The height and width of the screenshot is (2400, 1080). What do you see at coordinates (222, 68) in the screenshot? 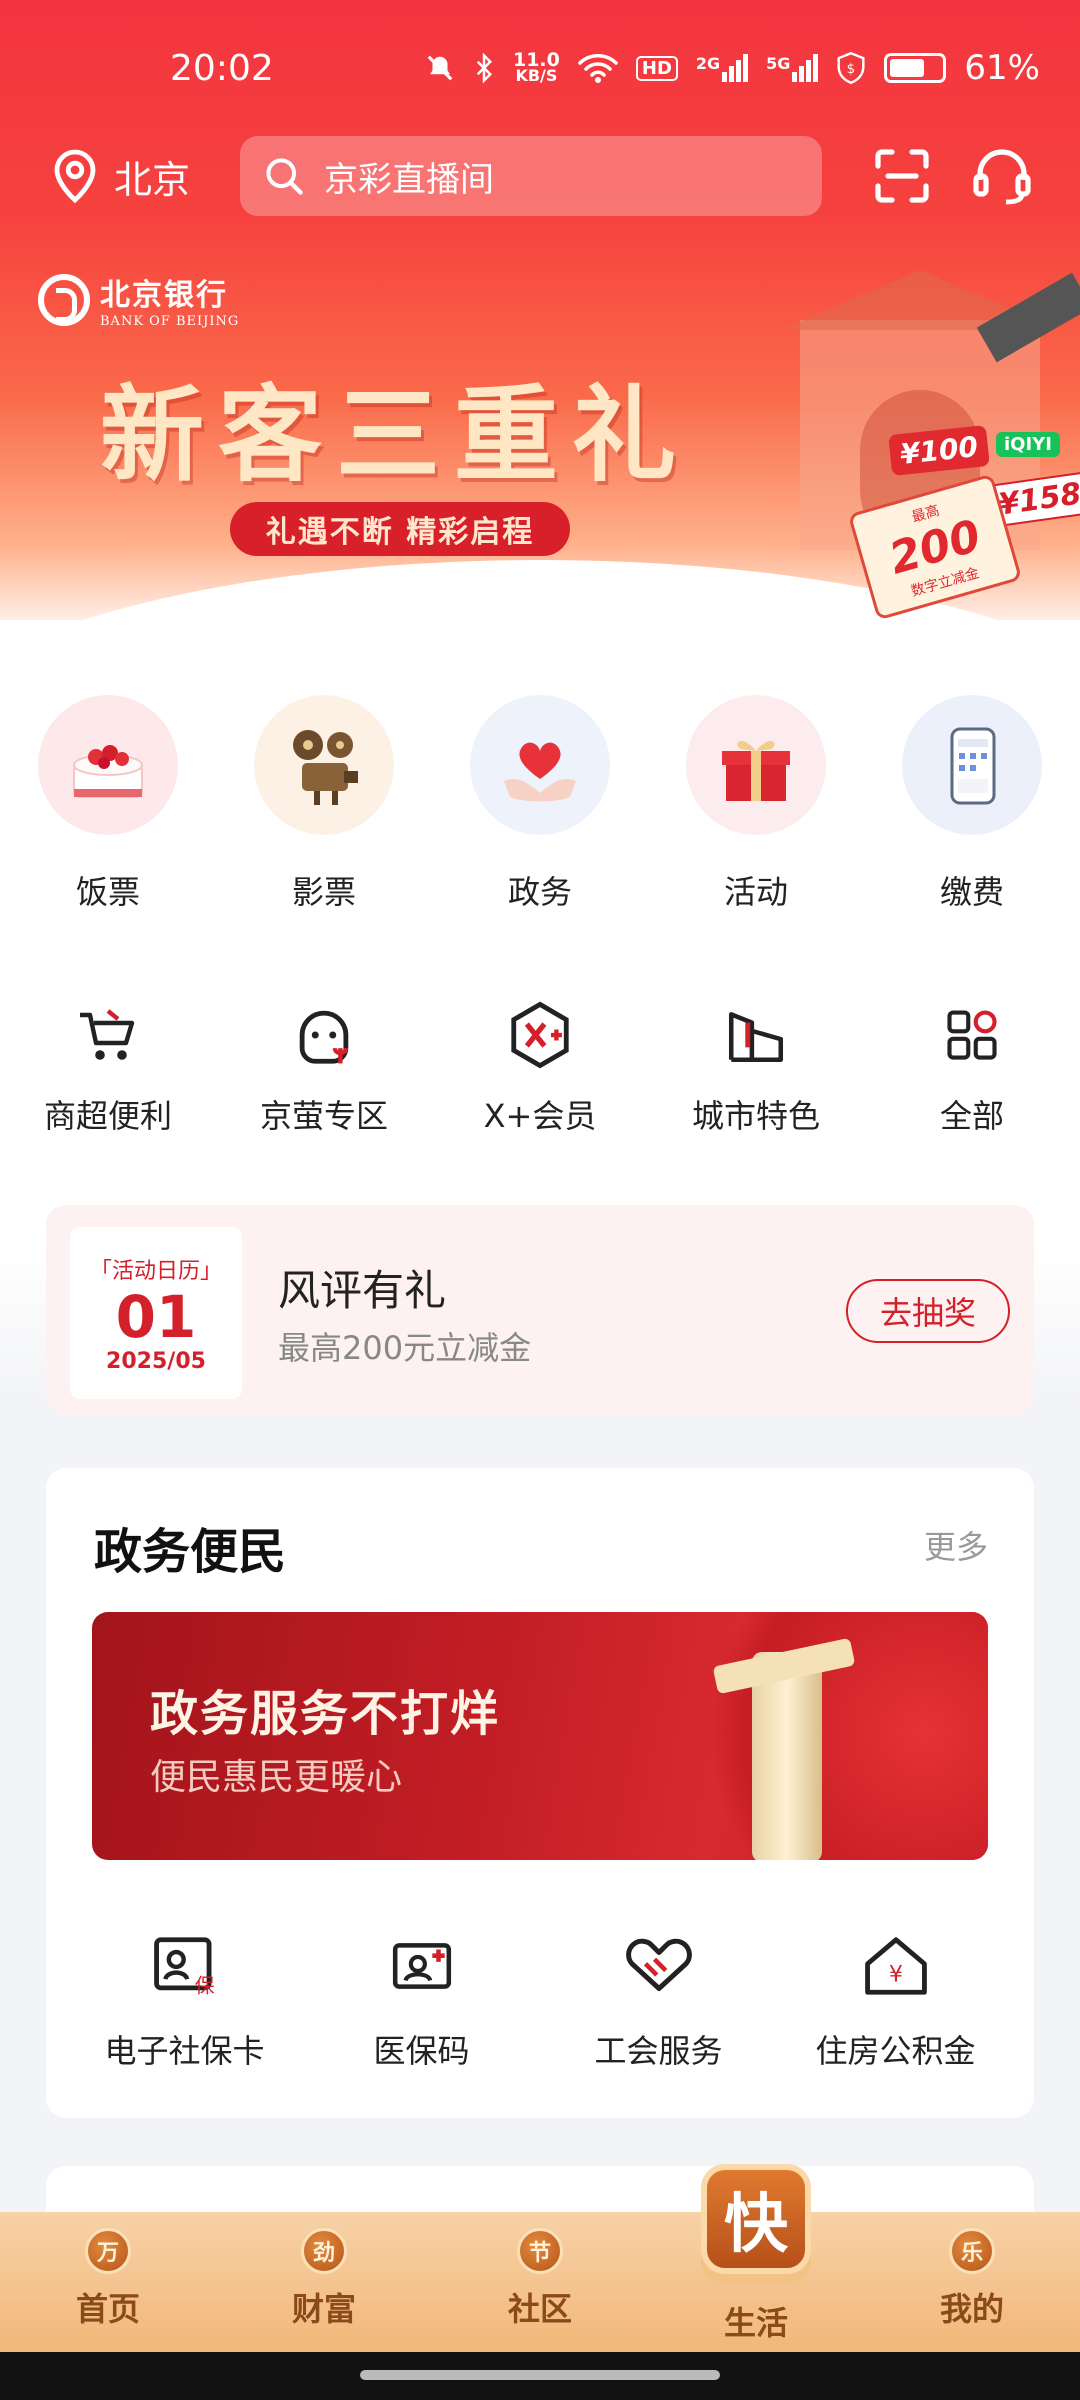
I see `status-time: 20:02` at bounding box center [222, 68].